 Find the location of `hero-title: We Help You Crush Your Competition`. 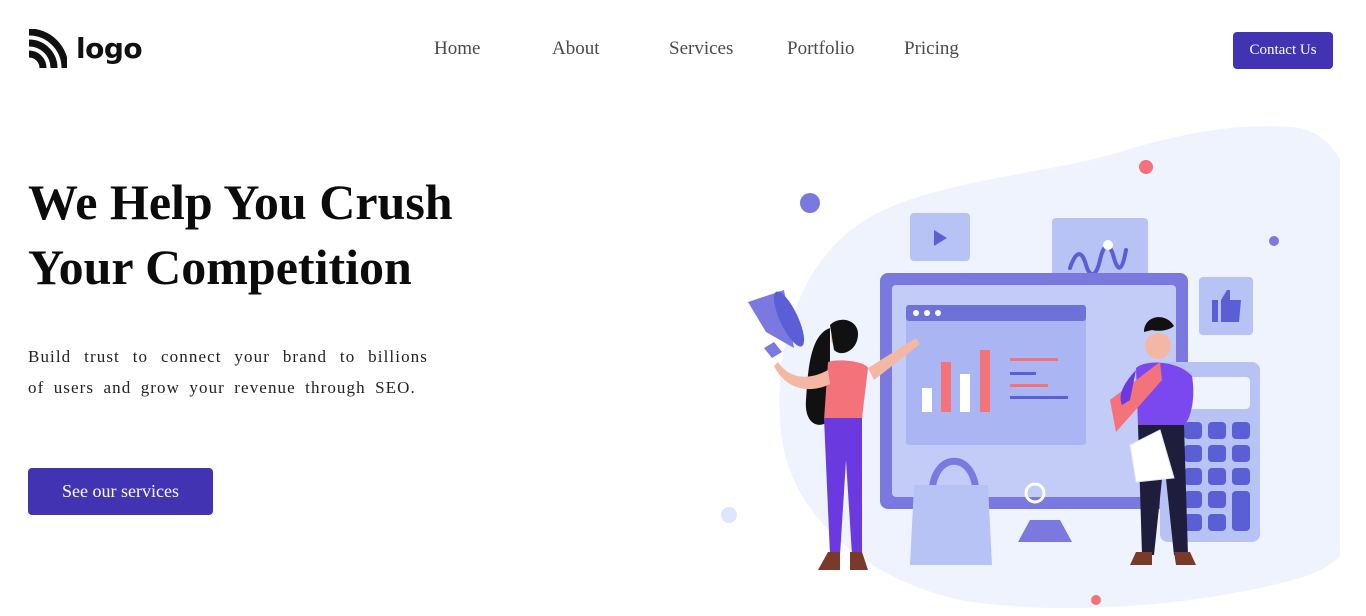

hero-title: We Help You Crush Your Competition is located at coordinates (288, 235).